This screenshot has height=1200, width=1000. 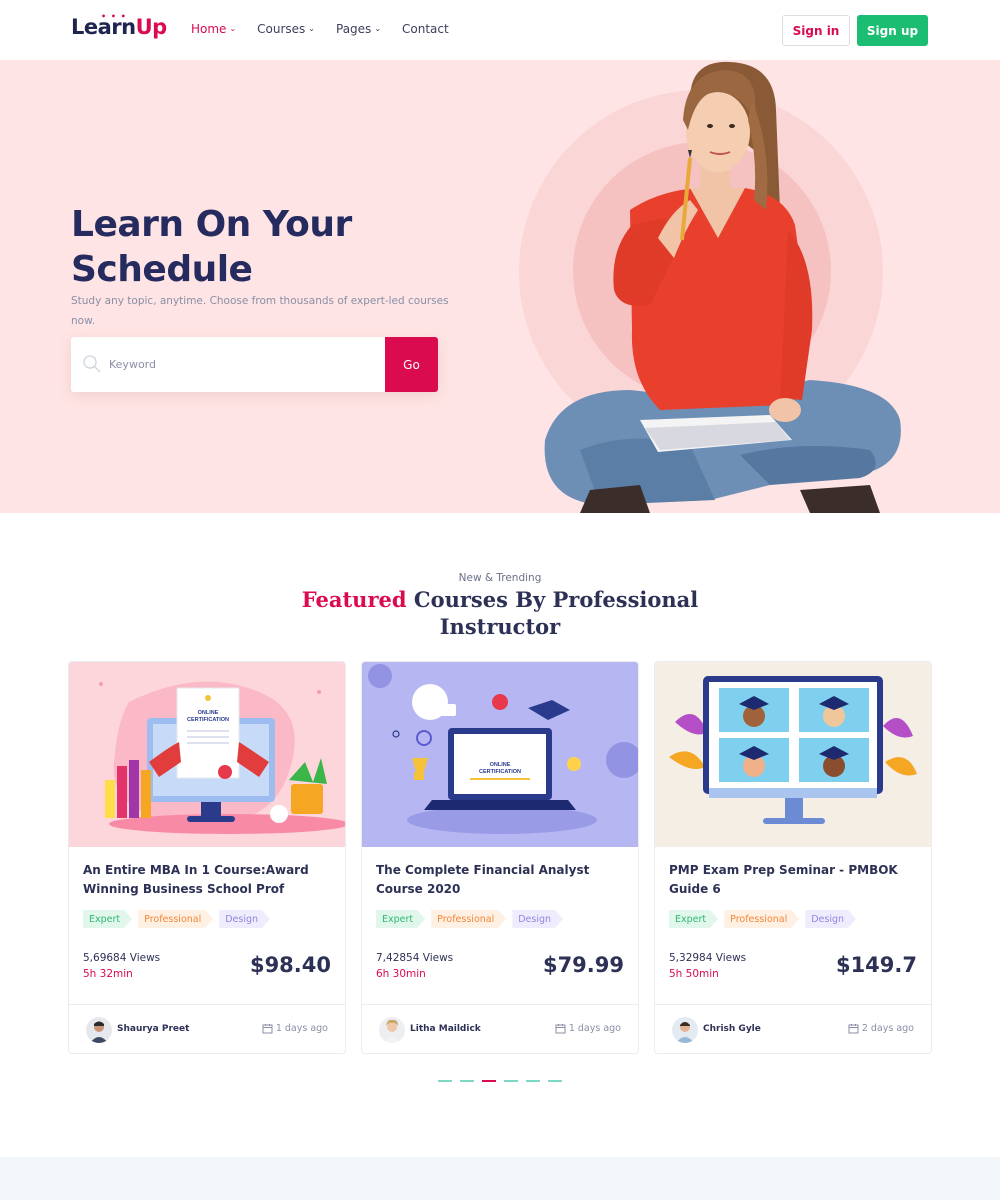 I want to click on carousel-dot-active, so click(x=489, y=1081).